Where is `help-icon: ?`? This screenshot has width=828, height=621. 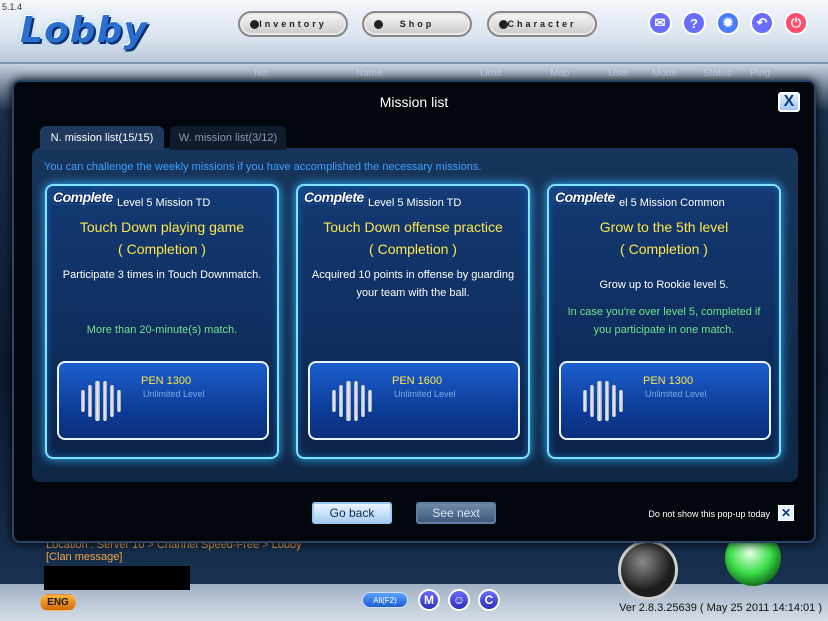
help-icon: ? is located at coordinates (694, 23).